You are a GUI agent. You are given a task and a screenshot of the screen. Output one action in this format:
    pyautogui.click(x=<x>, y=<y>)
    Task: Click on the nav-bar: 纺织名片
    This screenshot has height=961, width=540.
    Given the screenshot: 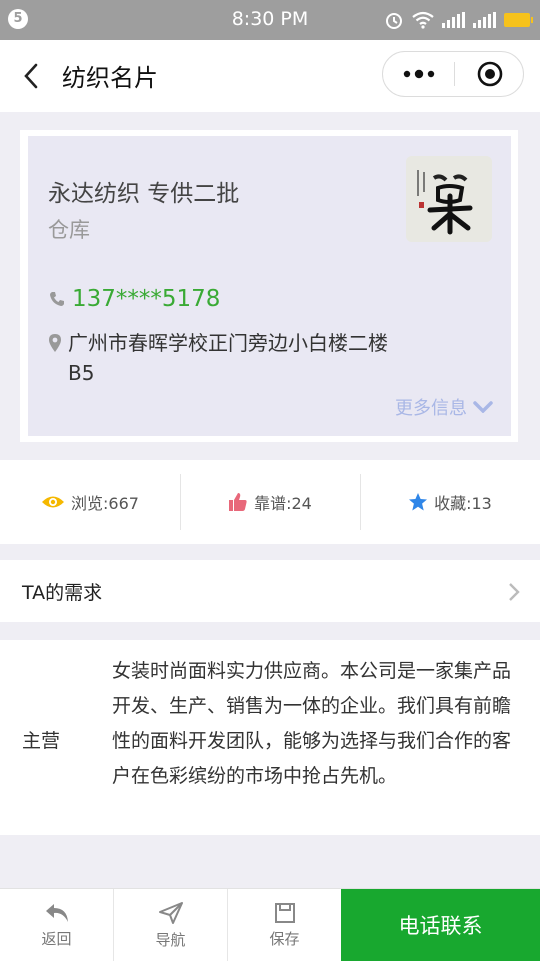 What is the action you would take?
    pyautogui.click(x=270, y=76)
    